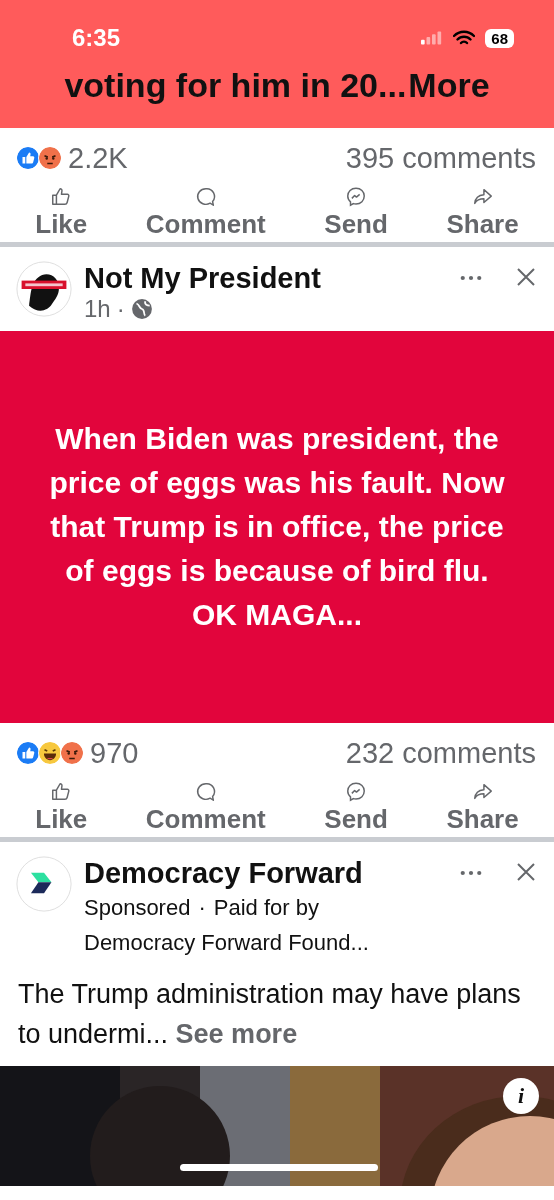 Image resolution: width=554 pixels, height=1200 pixels. What do you see at coordinates (440, 158) in the screenshot?
I see `comment-count: 395 comments` at bounding box center [440, 158].